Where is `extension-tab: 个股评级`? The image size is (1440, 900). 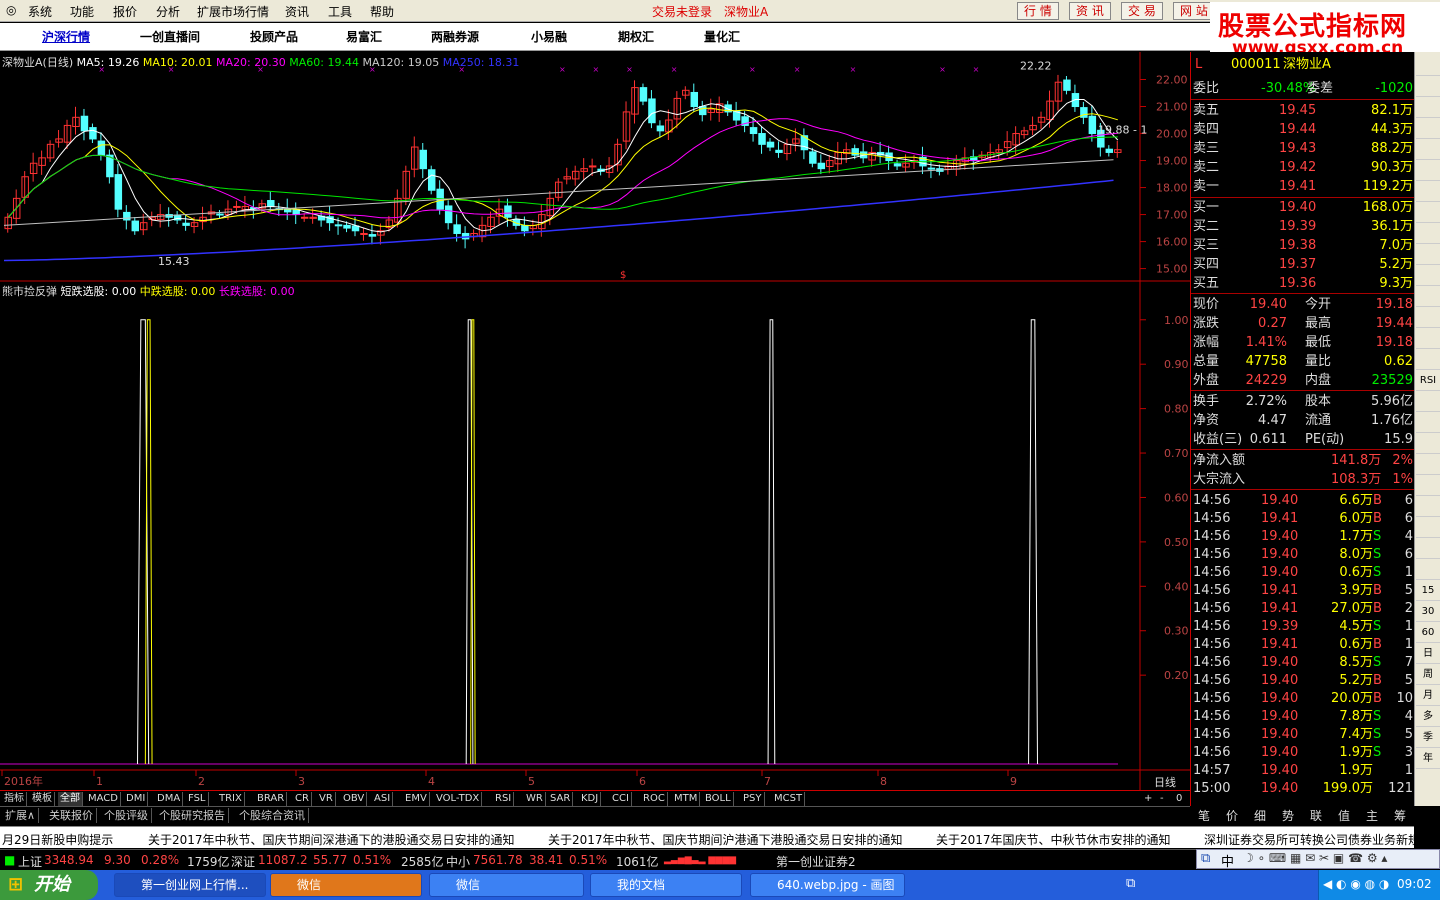
extension-tab: 个股评级 is located at coordinates (126, 815).